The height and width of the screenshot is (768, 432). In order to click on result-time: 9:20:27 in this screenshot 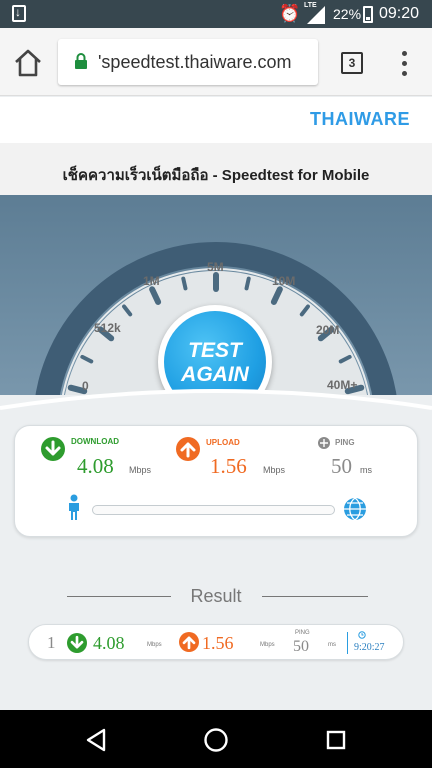, I will do `click(369, 647)`.